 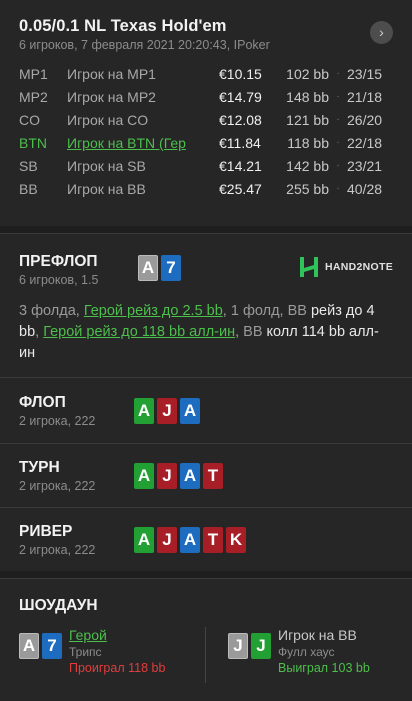 What do you see at coordinates (57, 485) in the screenshot?
I see `turn-subtitle: 2 игрока, 222` at bounding box center [57, 485].